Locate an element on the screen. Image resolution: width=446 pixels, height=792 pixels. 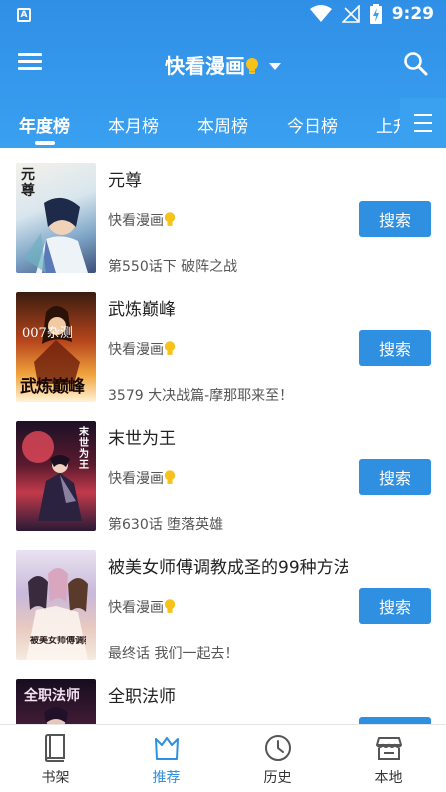
cover-title-text: 武炼巅峰 is located at coordinates (52, 387).